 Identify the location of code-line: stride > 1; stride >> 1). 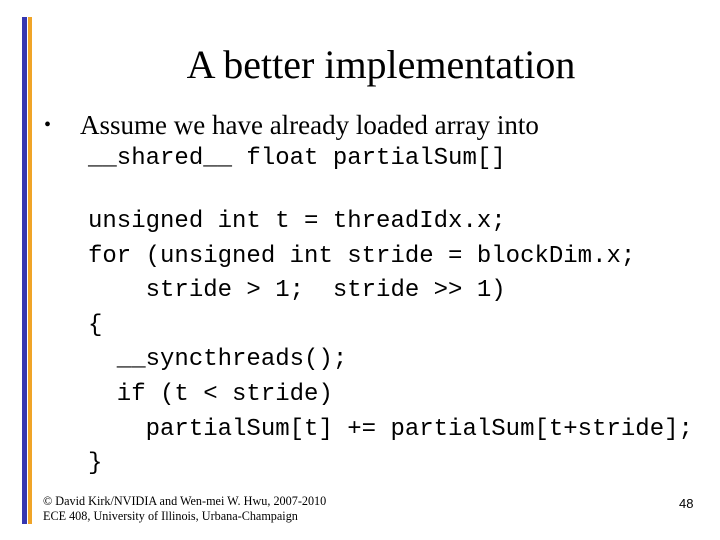
(297, 291).